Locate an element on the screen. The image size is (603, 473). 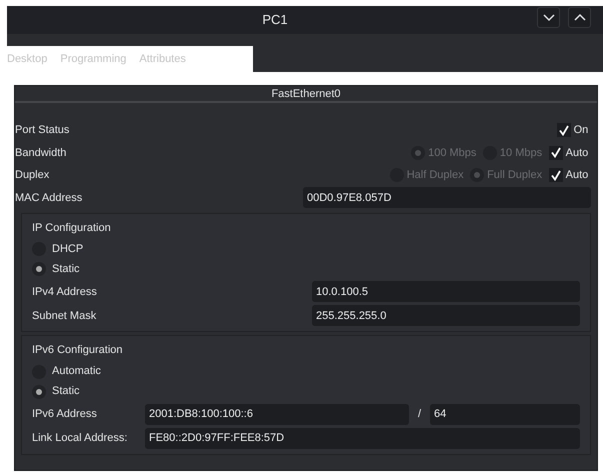
option-label: 10 Mbps is located at coordinates (521, 153).